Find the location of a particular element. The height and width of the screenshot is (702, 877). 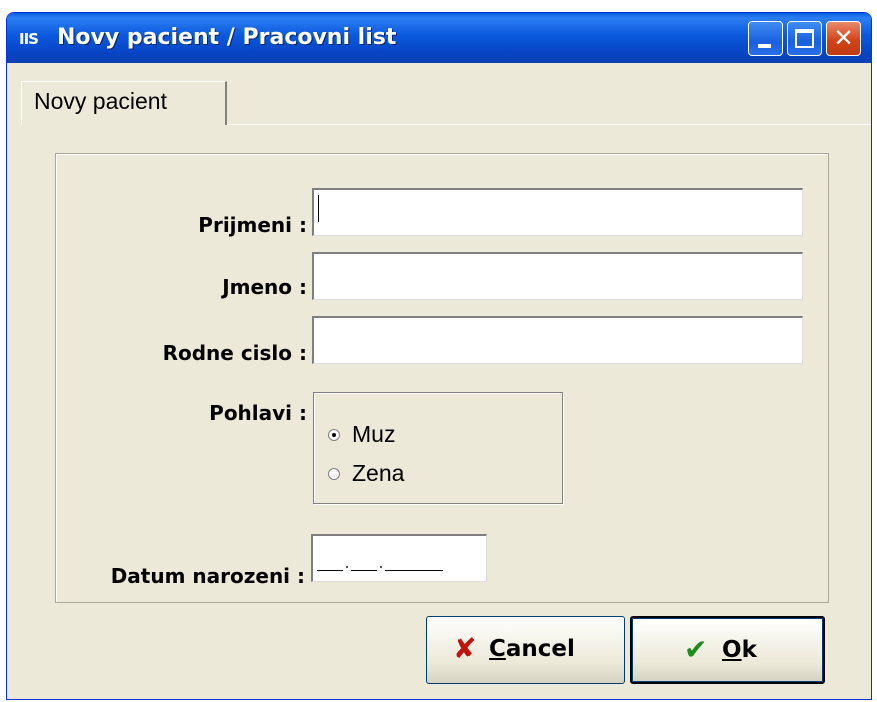

birthdate-field is located at coordinates (399, 558).